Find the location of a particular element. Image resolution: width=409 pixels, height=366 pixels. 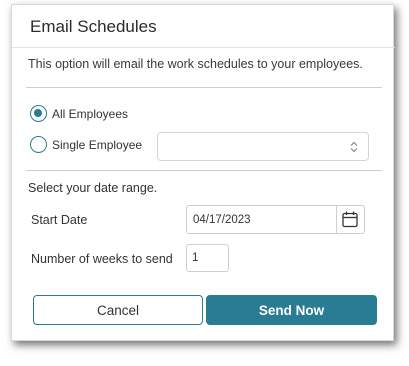

start-date-input: 04/17/2023 is located at coordinates (275, 219).